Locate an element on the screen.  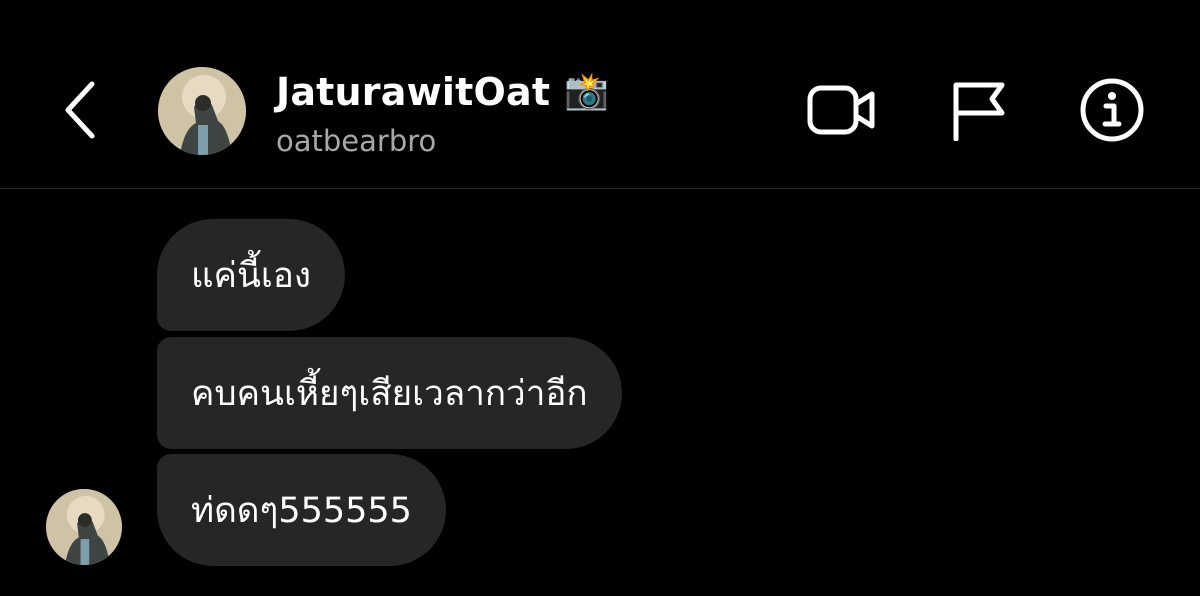
message-text: ท่ดดๆ555555 is located at coordinates (301, 510).